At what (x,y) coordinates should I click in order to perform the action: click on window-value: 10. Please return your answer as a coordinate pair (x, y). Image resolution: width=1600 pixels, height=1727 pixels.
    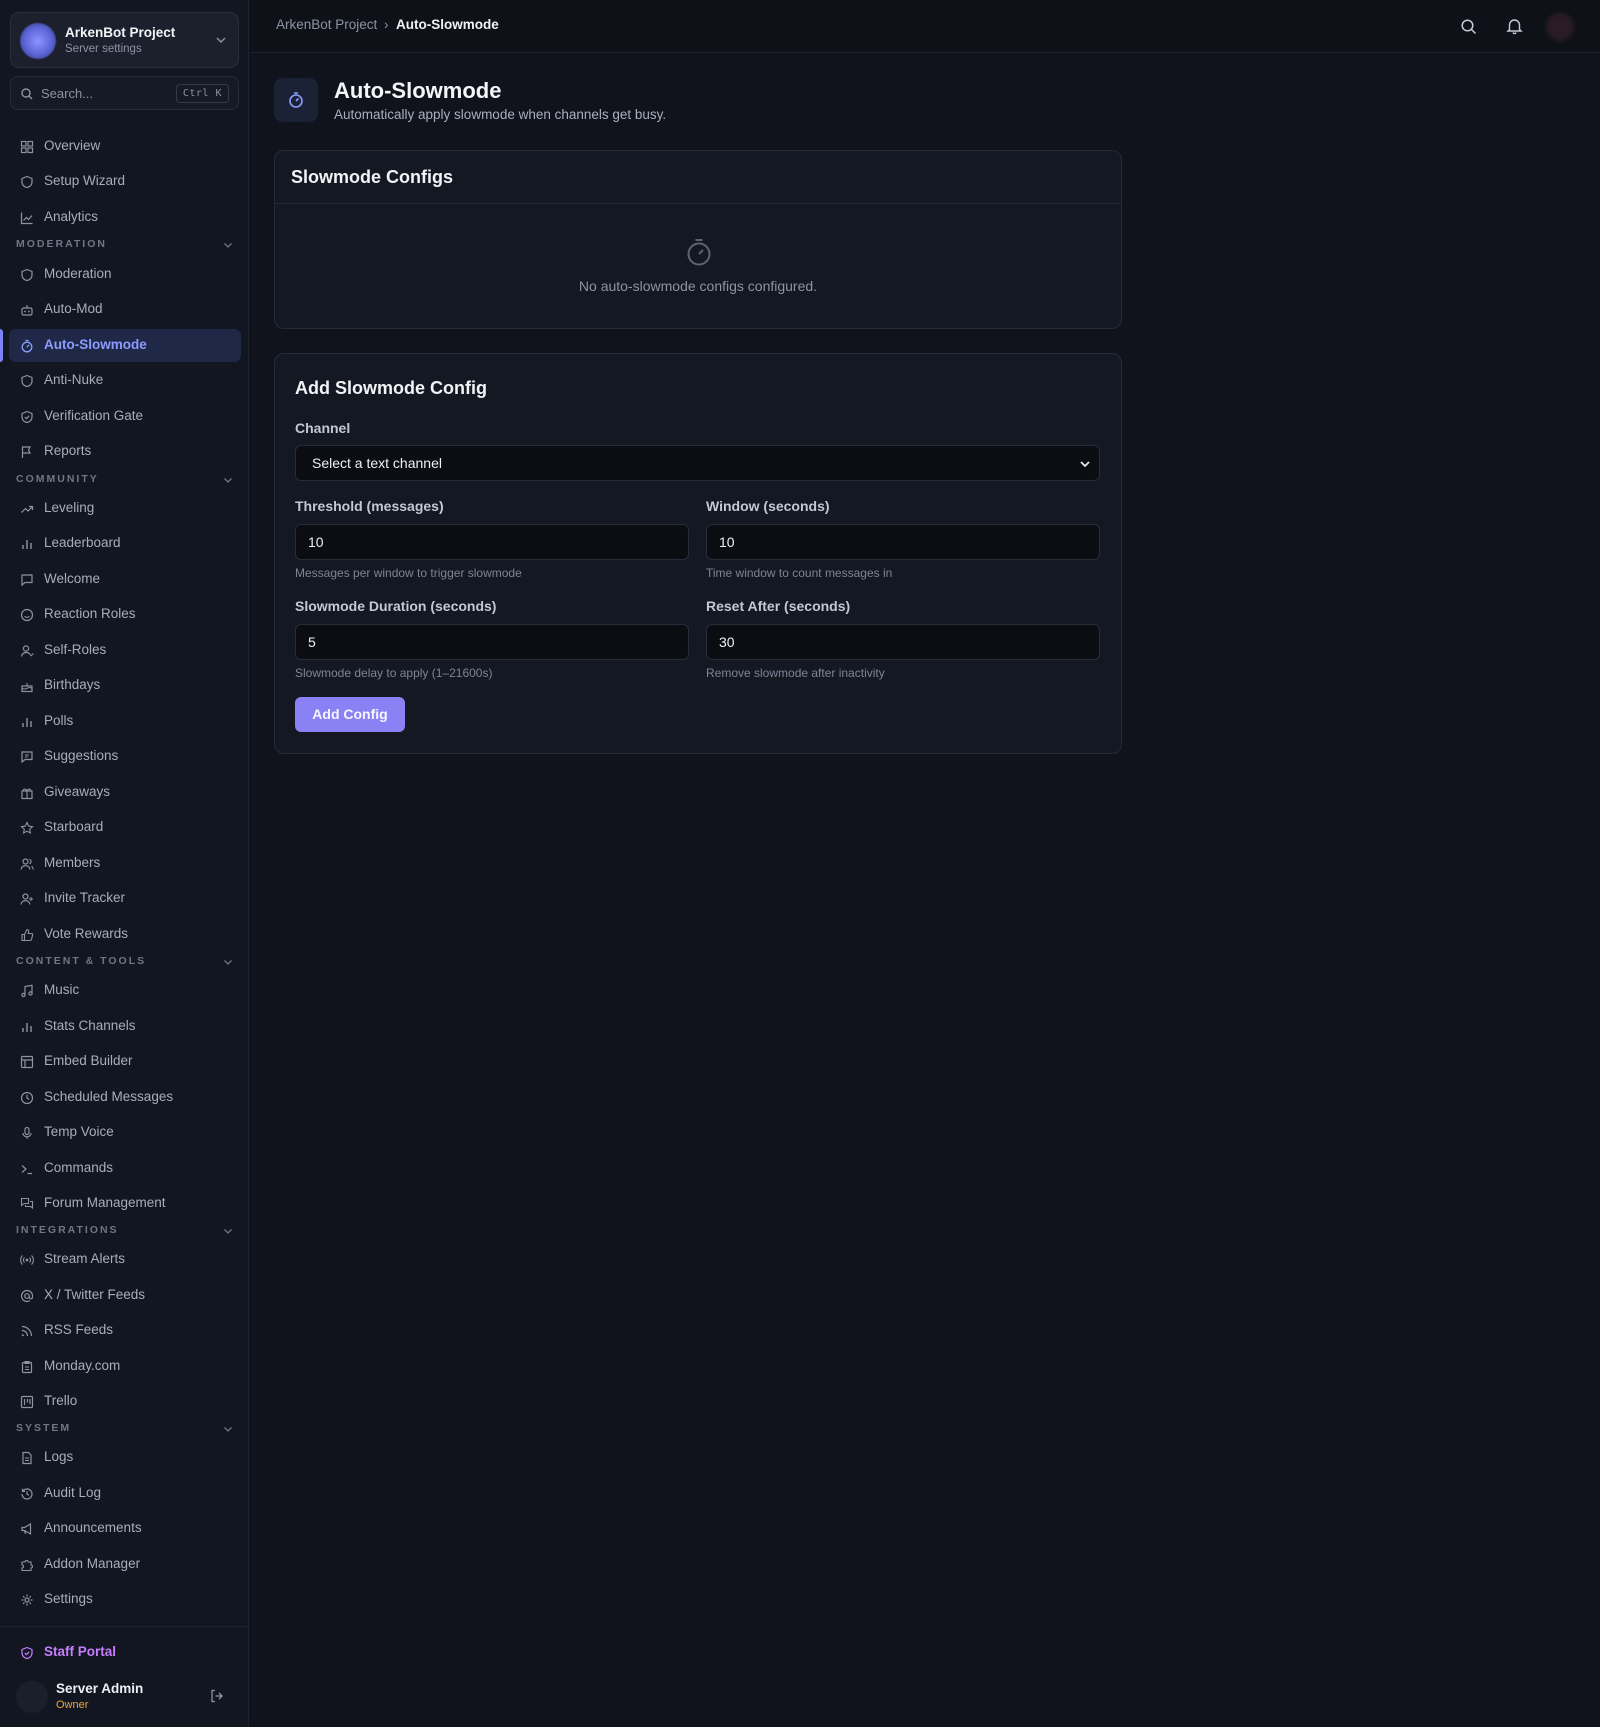
    Looking at the image, I should click on (727, 542).